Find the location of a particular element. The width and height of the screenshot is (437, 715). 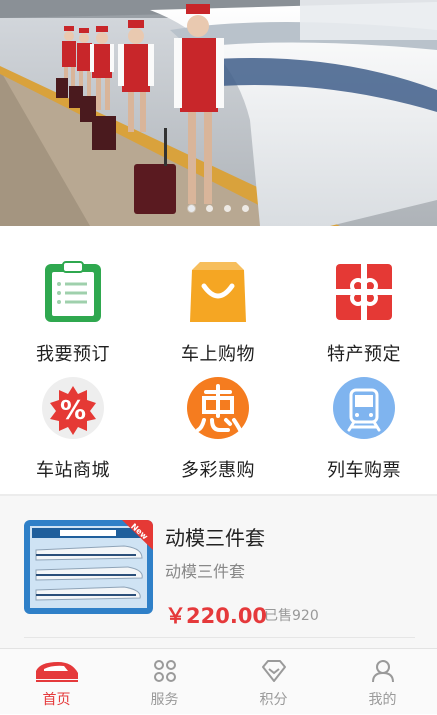

product-divider is located at coordinates (219, 637).